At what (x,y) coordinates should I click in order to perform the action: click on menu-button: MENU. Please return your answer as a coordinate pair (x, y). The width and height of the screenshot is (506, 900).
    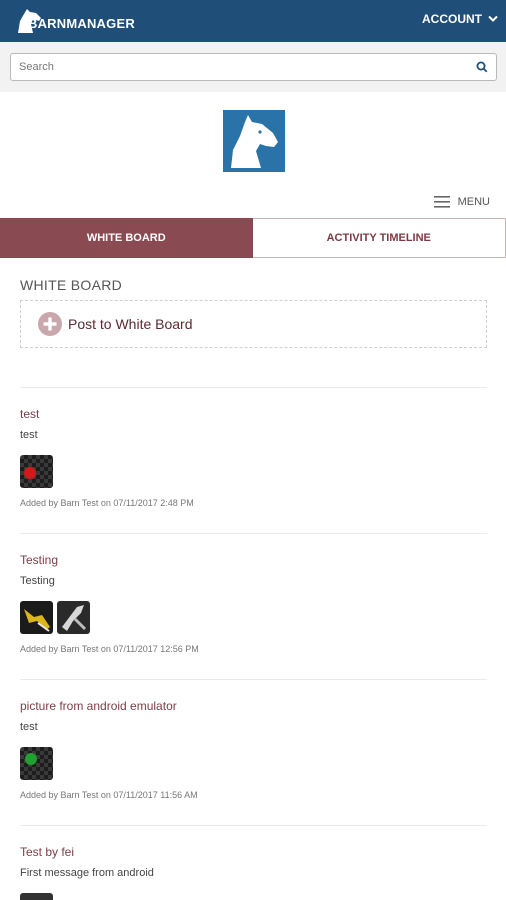
    Looking at the image, I should click on (461, 202).